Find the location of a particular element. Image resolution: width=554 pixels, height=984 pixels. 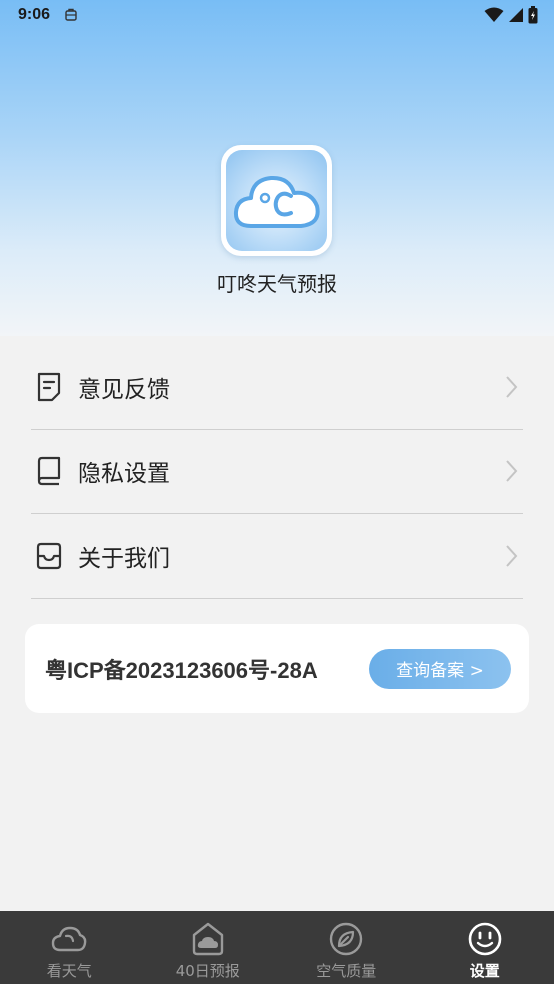

cloud-icon is located at coordinates (69, 939).